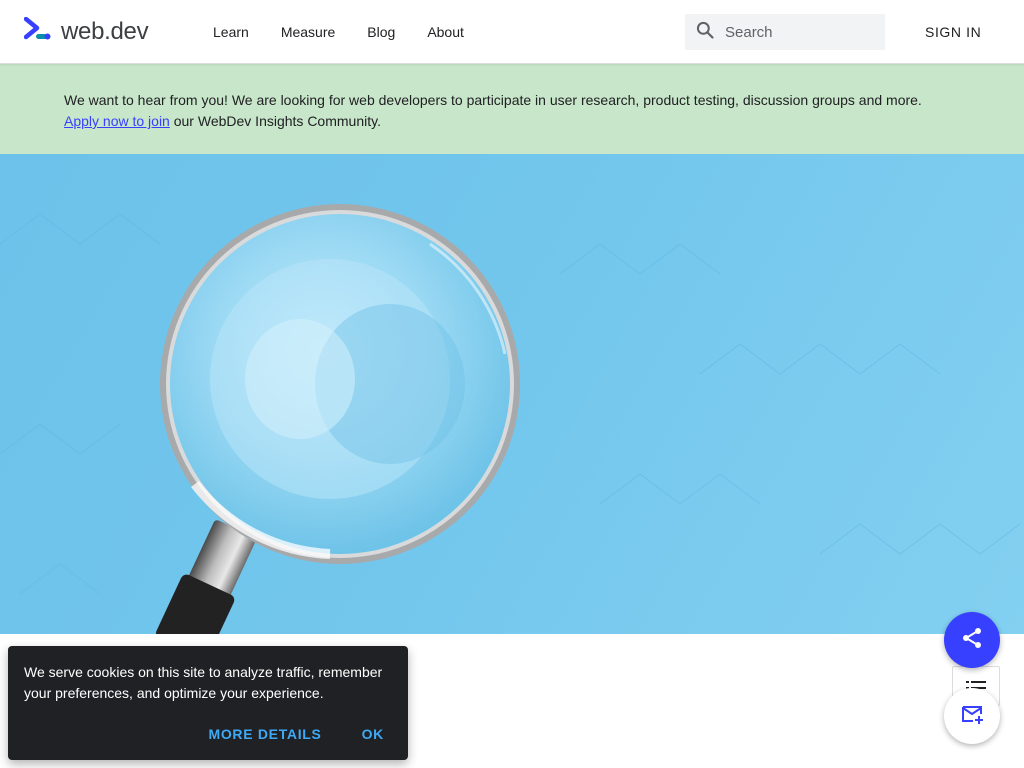 The height and width of the screenshot is (768, 1024). I want to click on share-icon, so click(972, 640).